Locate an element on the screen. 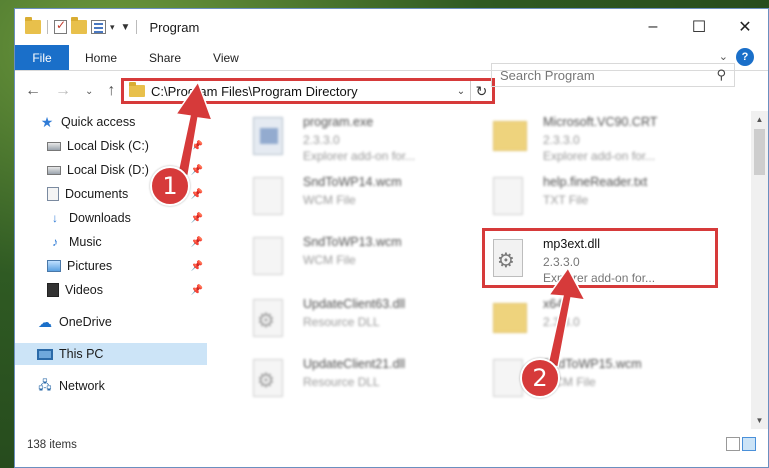 Image resolution: width=769 pixels, height=468 pixels. callout-badge-1: 1 is located at coordinates (170, 186).